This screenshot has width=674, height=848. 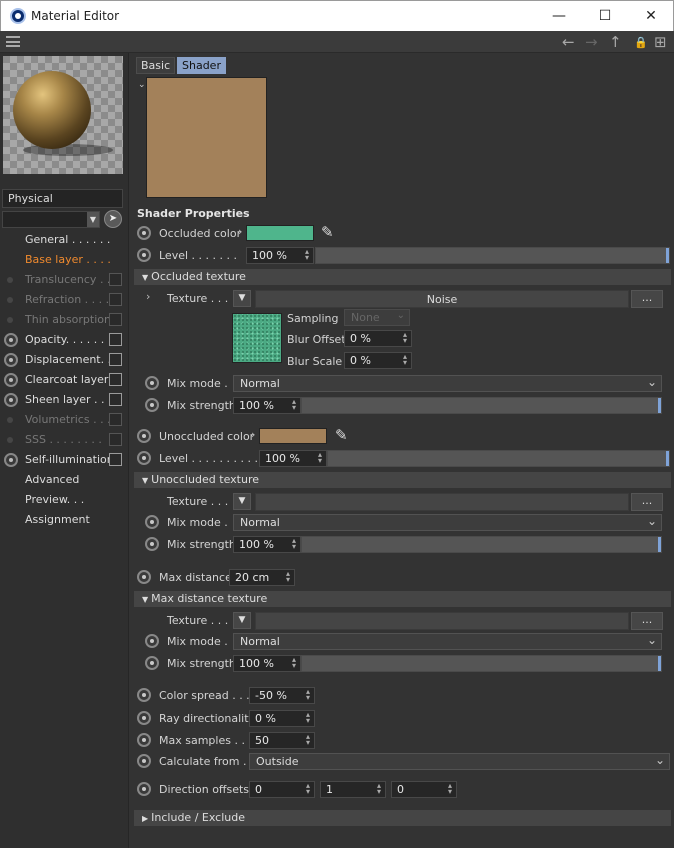 I want to click on blur-offset-input: 0 % ▴ ▾, so click(x=378, y=338).